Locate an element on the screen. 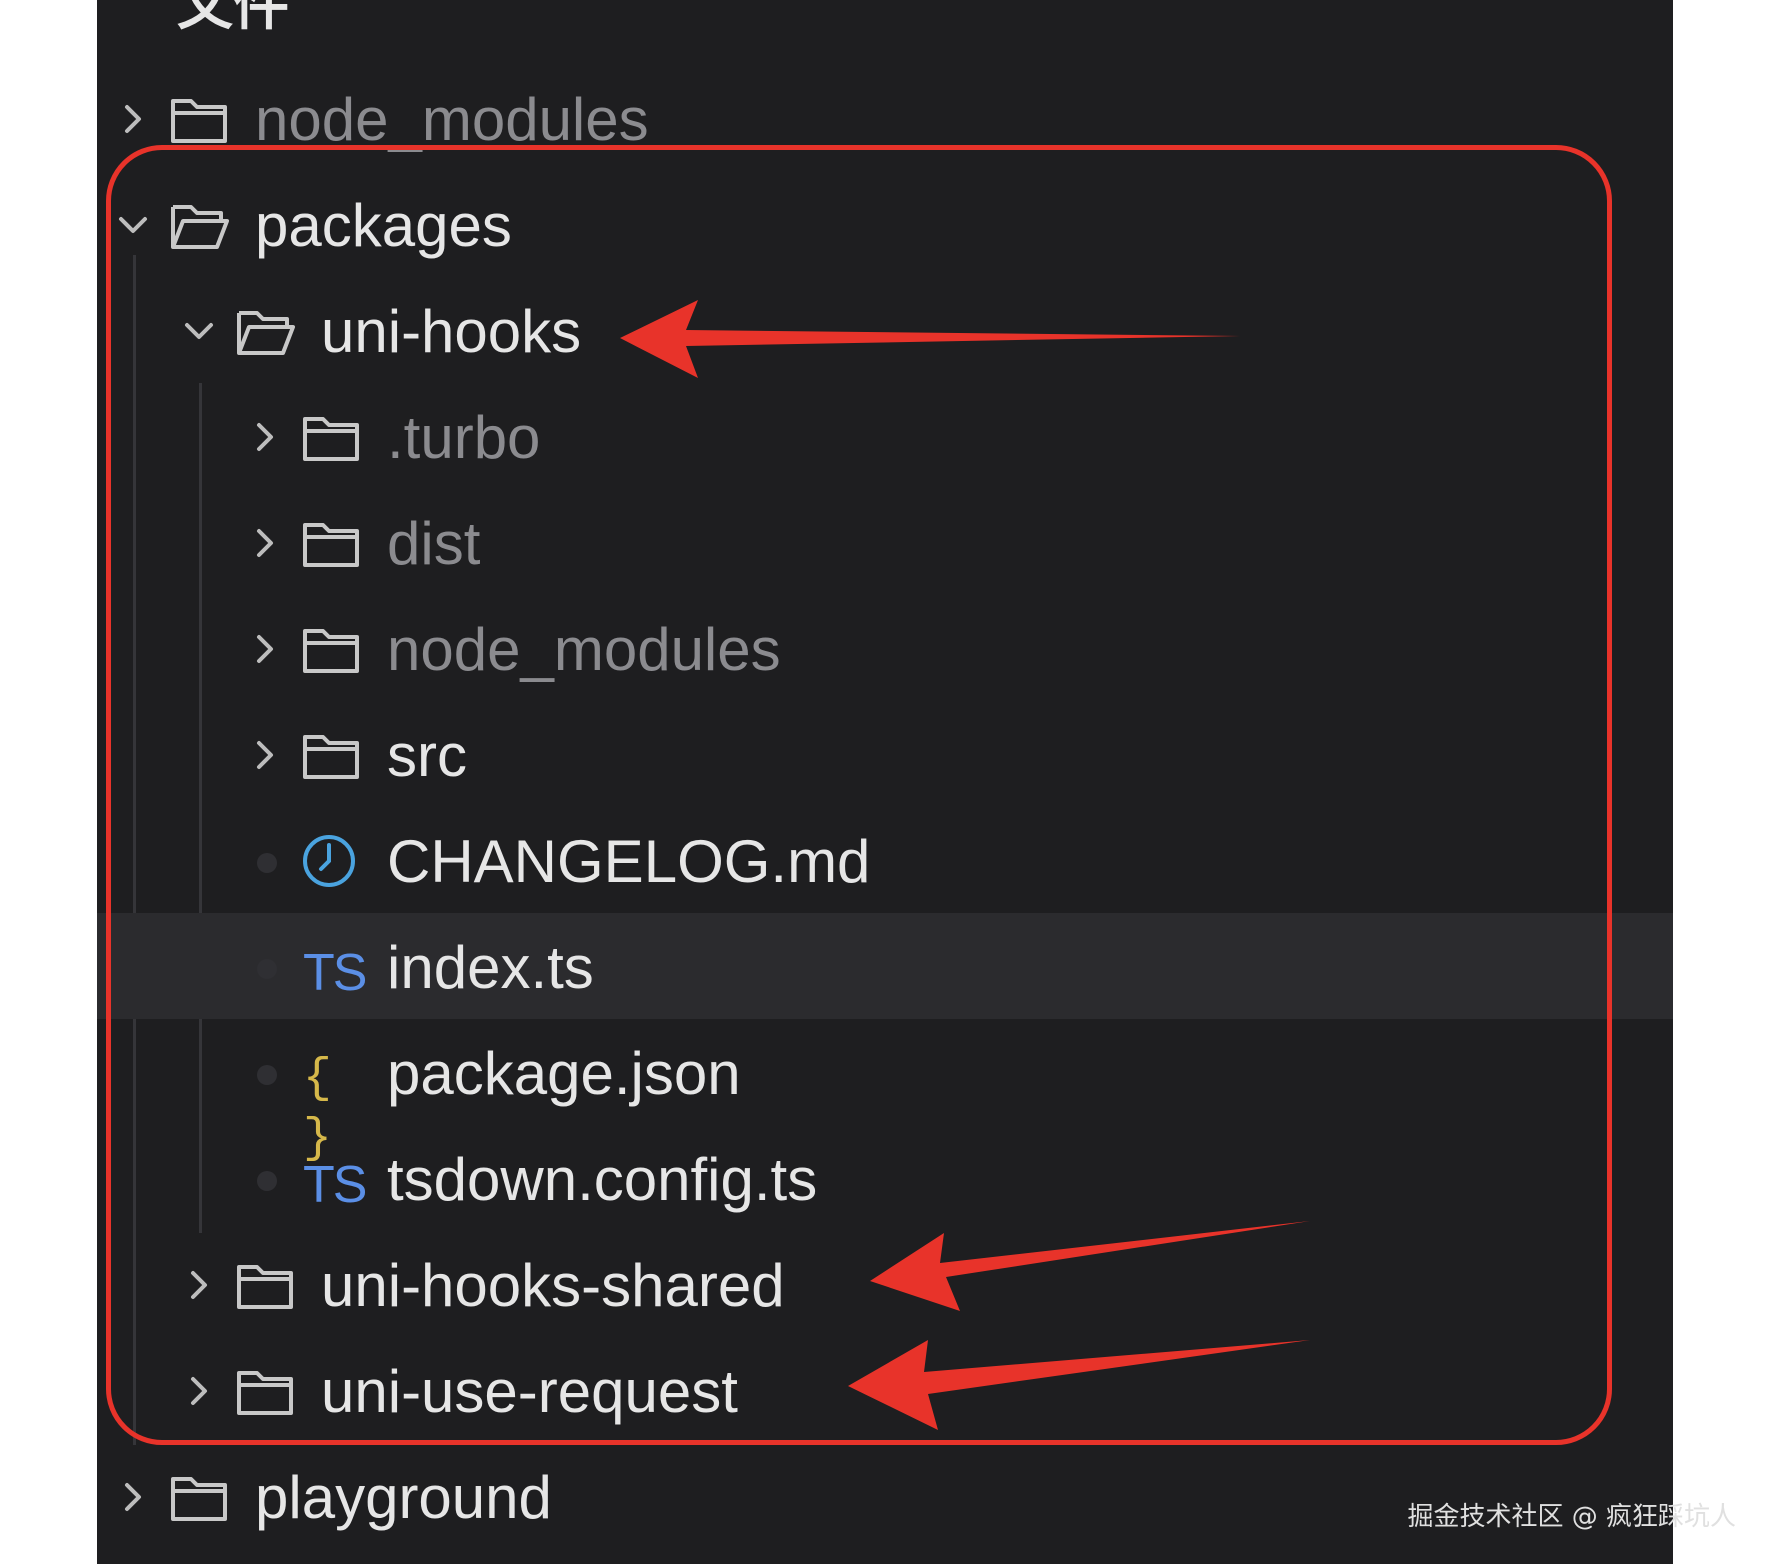 The width and height of the screenshot is (1768, 1564). tree-item-src: src is located at coordinates (885, 754).